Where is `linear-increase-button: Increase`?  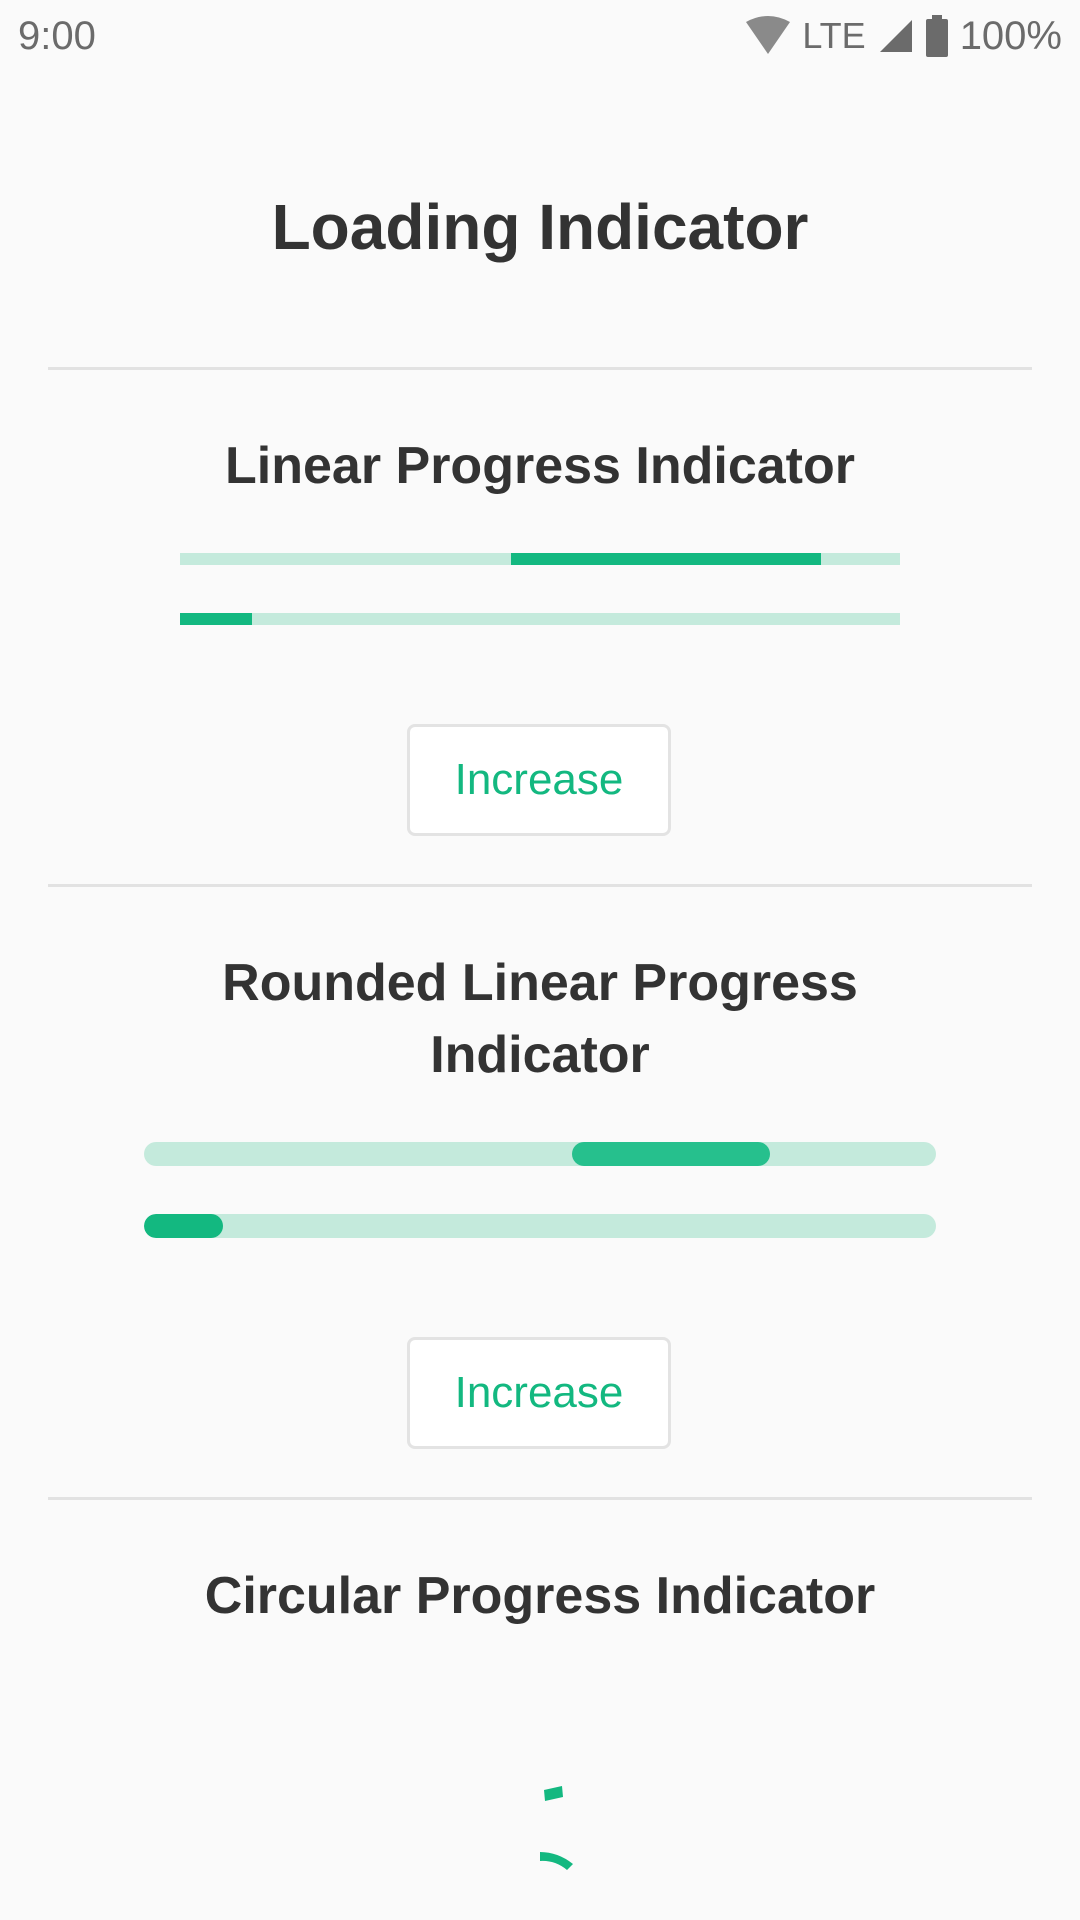 linear-increase-button: Increase is located at coordinates (539, 780).